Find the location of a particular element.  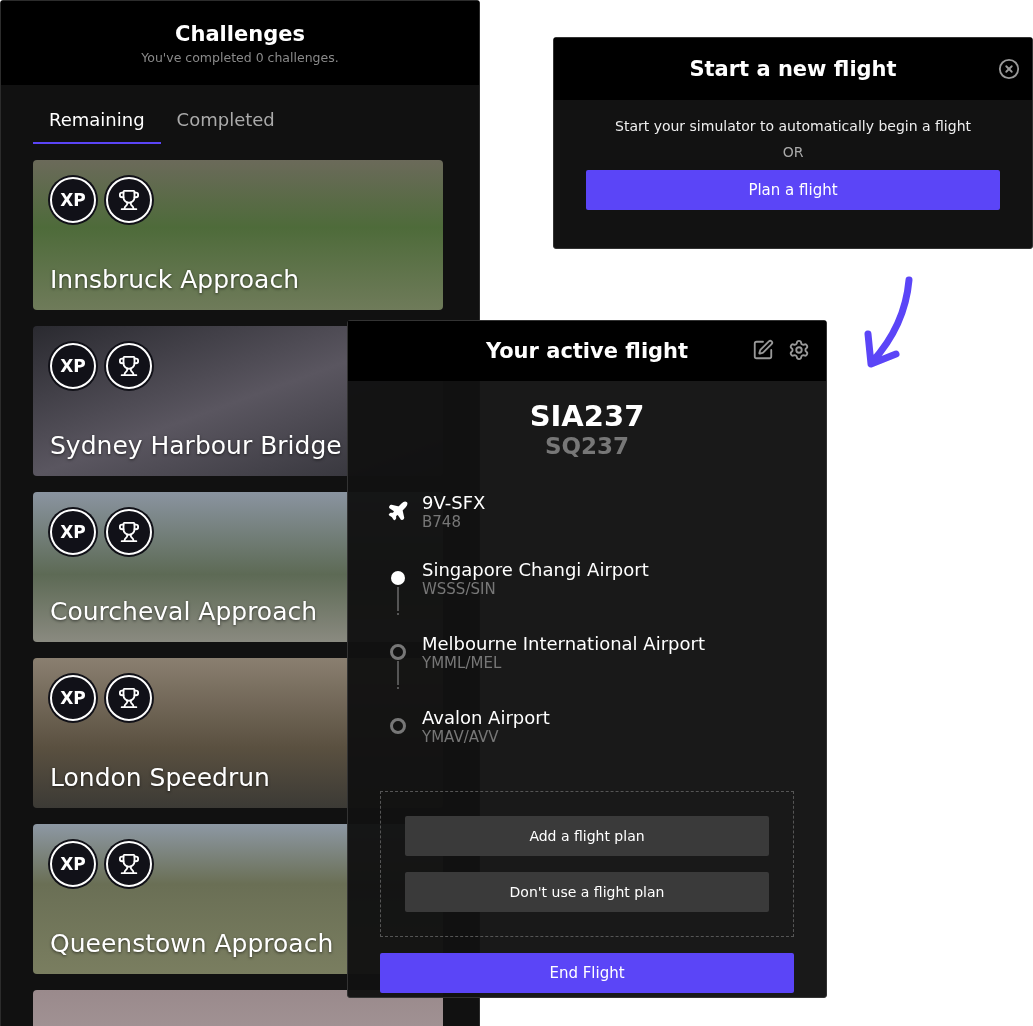

flight-number: SQ237 is located at coordinates (587, 446).